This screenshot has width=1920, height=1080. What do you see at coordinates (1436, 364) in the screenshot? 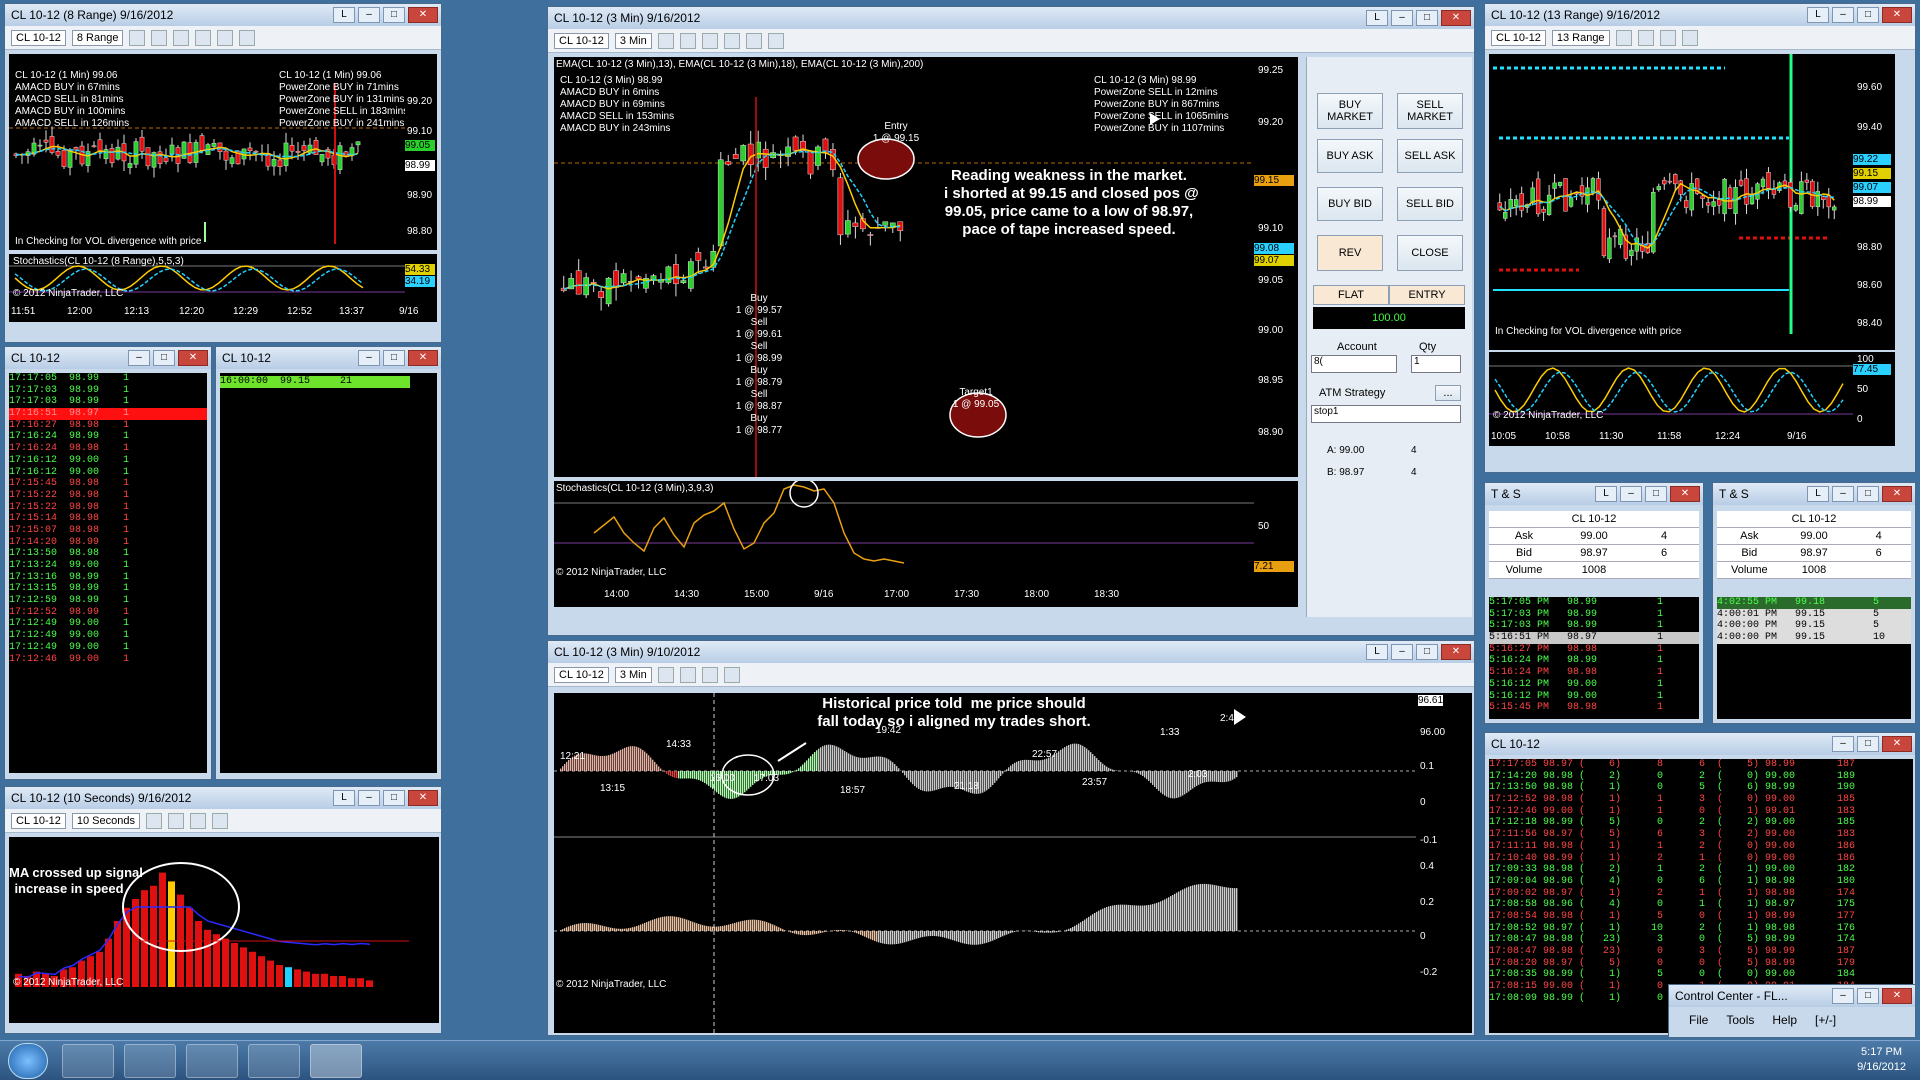
I see `qty-stepper: 1` at bounding box center [1436, 364].